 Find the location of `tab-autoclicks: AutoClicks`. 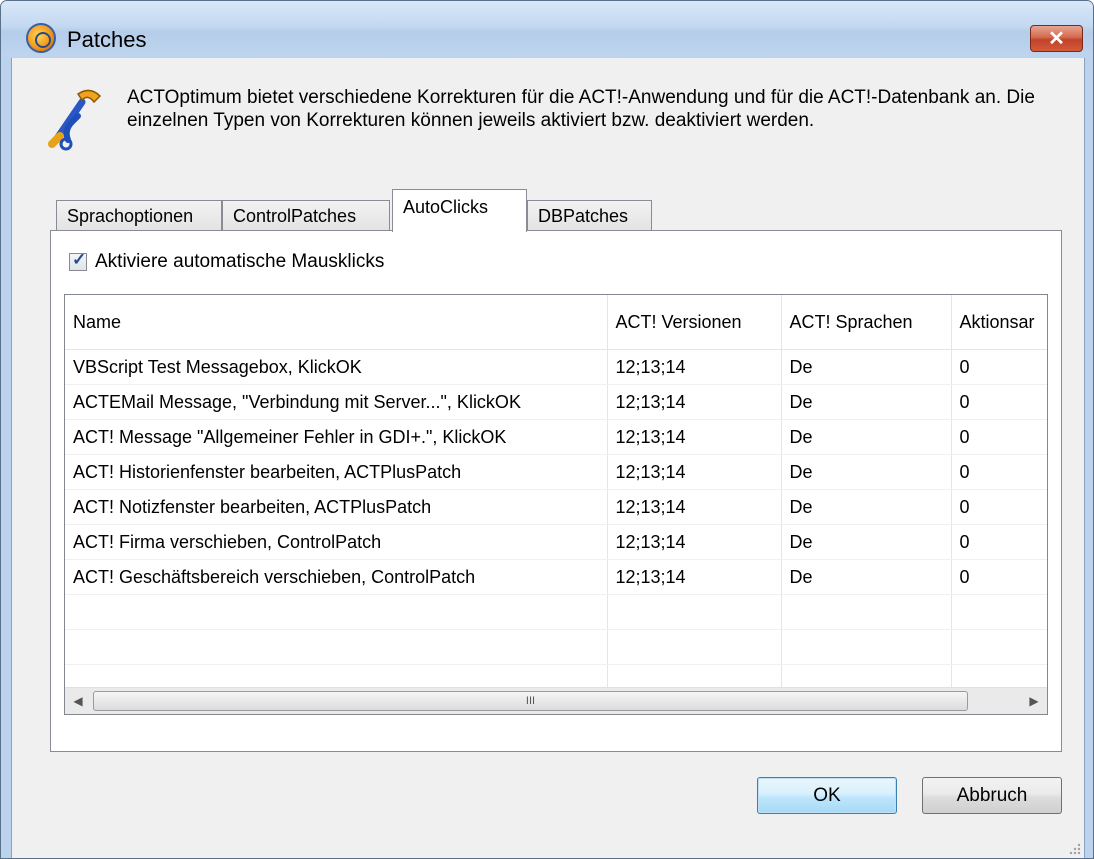

tab-autoclicks: AutoClicks is located at coordinates (459, 210).